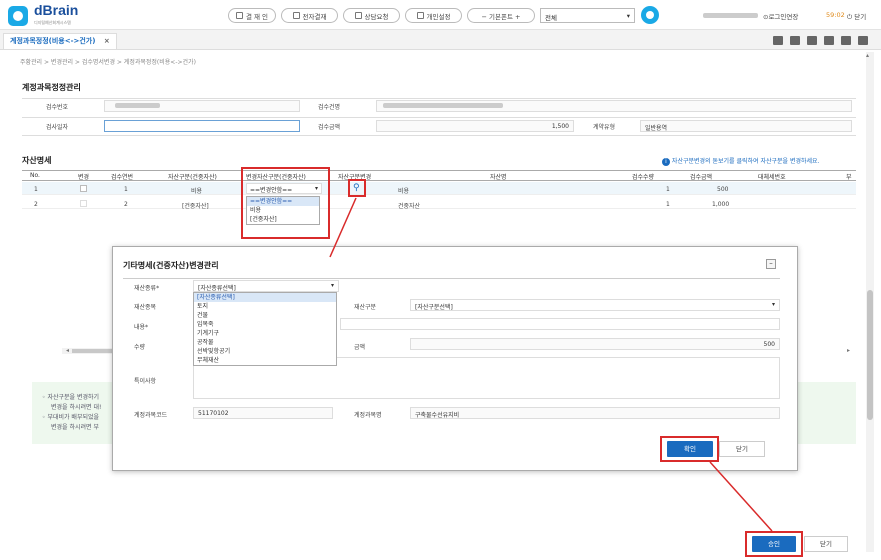  Describe the element at coordinates (668, 189) in the screenshot. I see `row-qty: 1` at that location.